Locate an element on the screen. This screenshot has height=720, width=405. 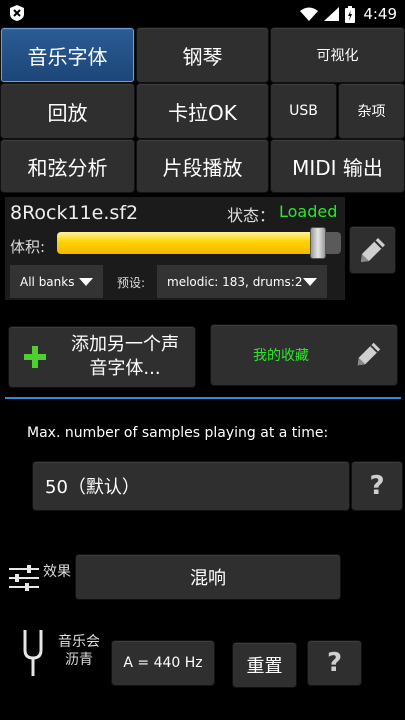
reverb-button: 混响 is located at coordinates (208, 577).